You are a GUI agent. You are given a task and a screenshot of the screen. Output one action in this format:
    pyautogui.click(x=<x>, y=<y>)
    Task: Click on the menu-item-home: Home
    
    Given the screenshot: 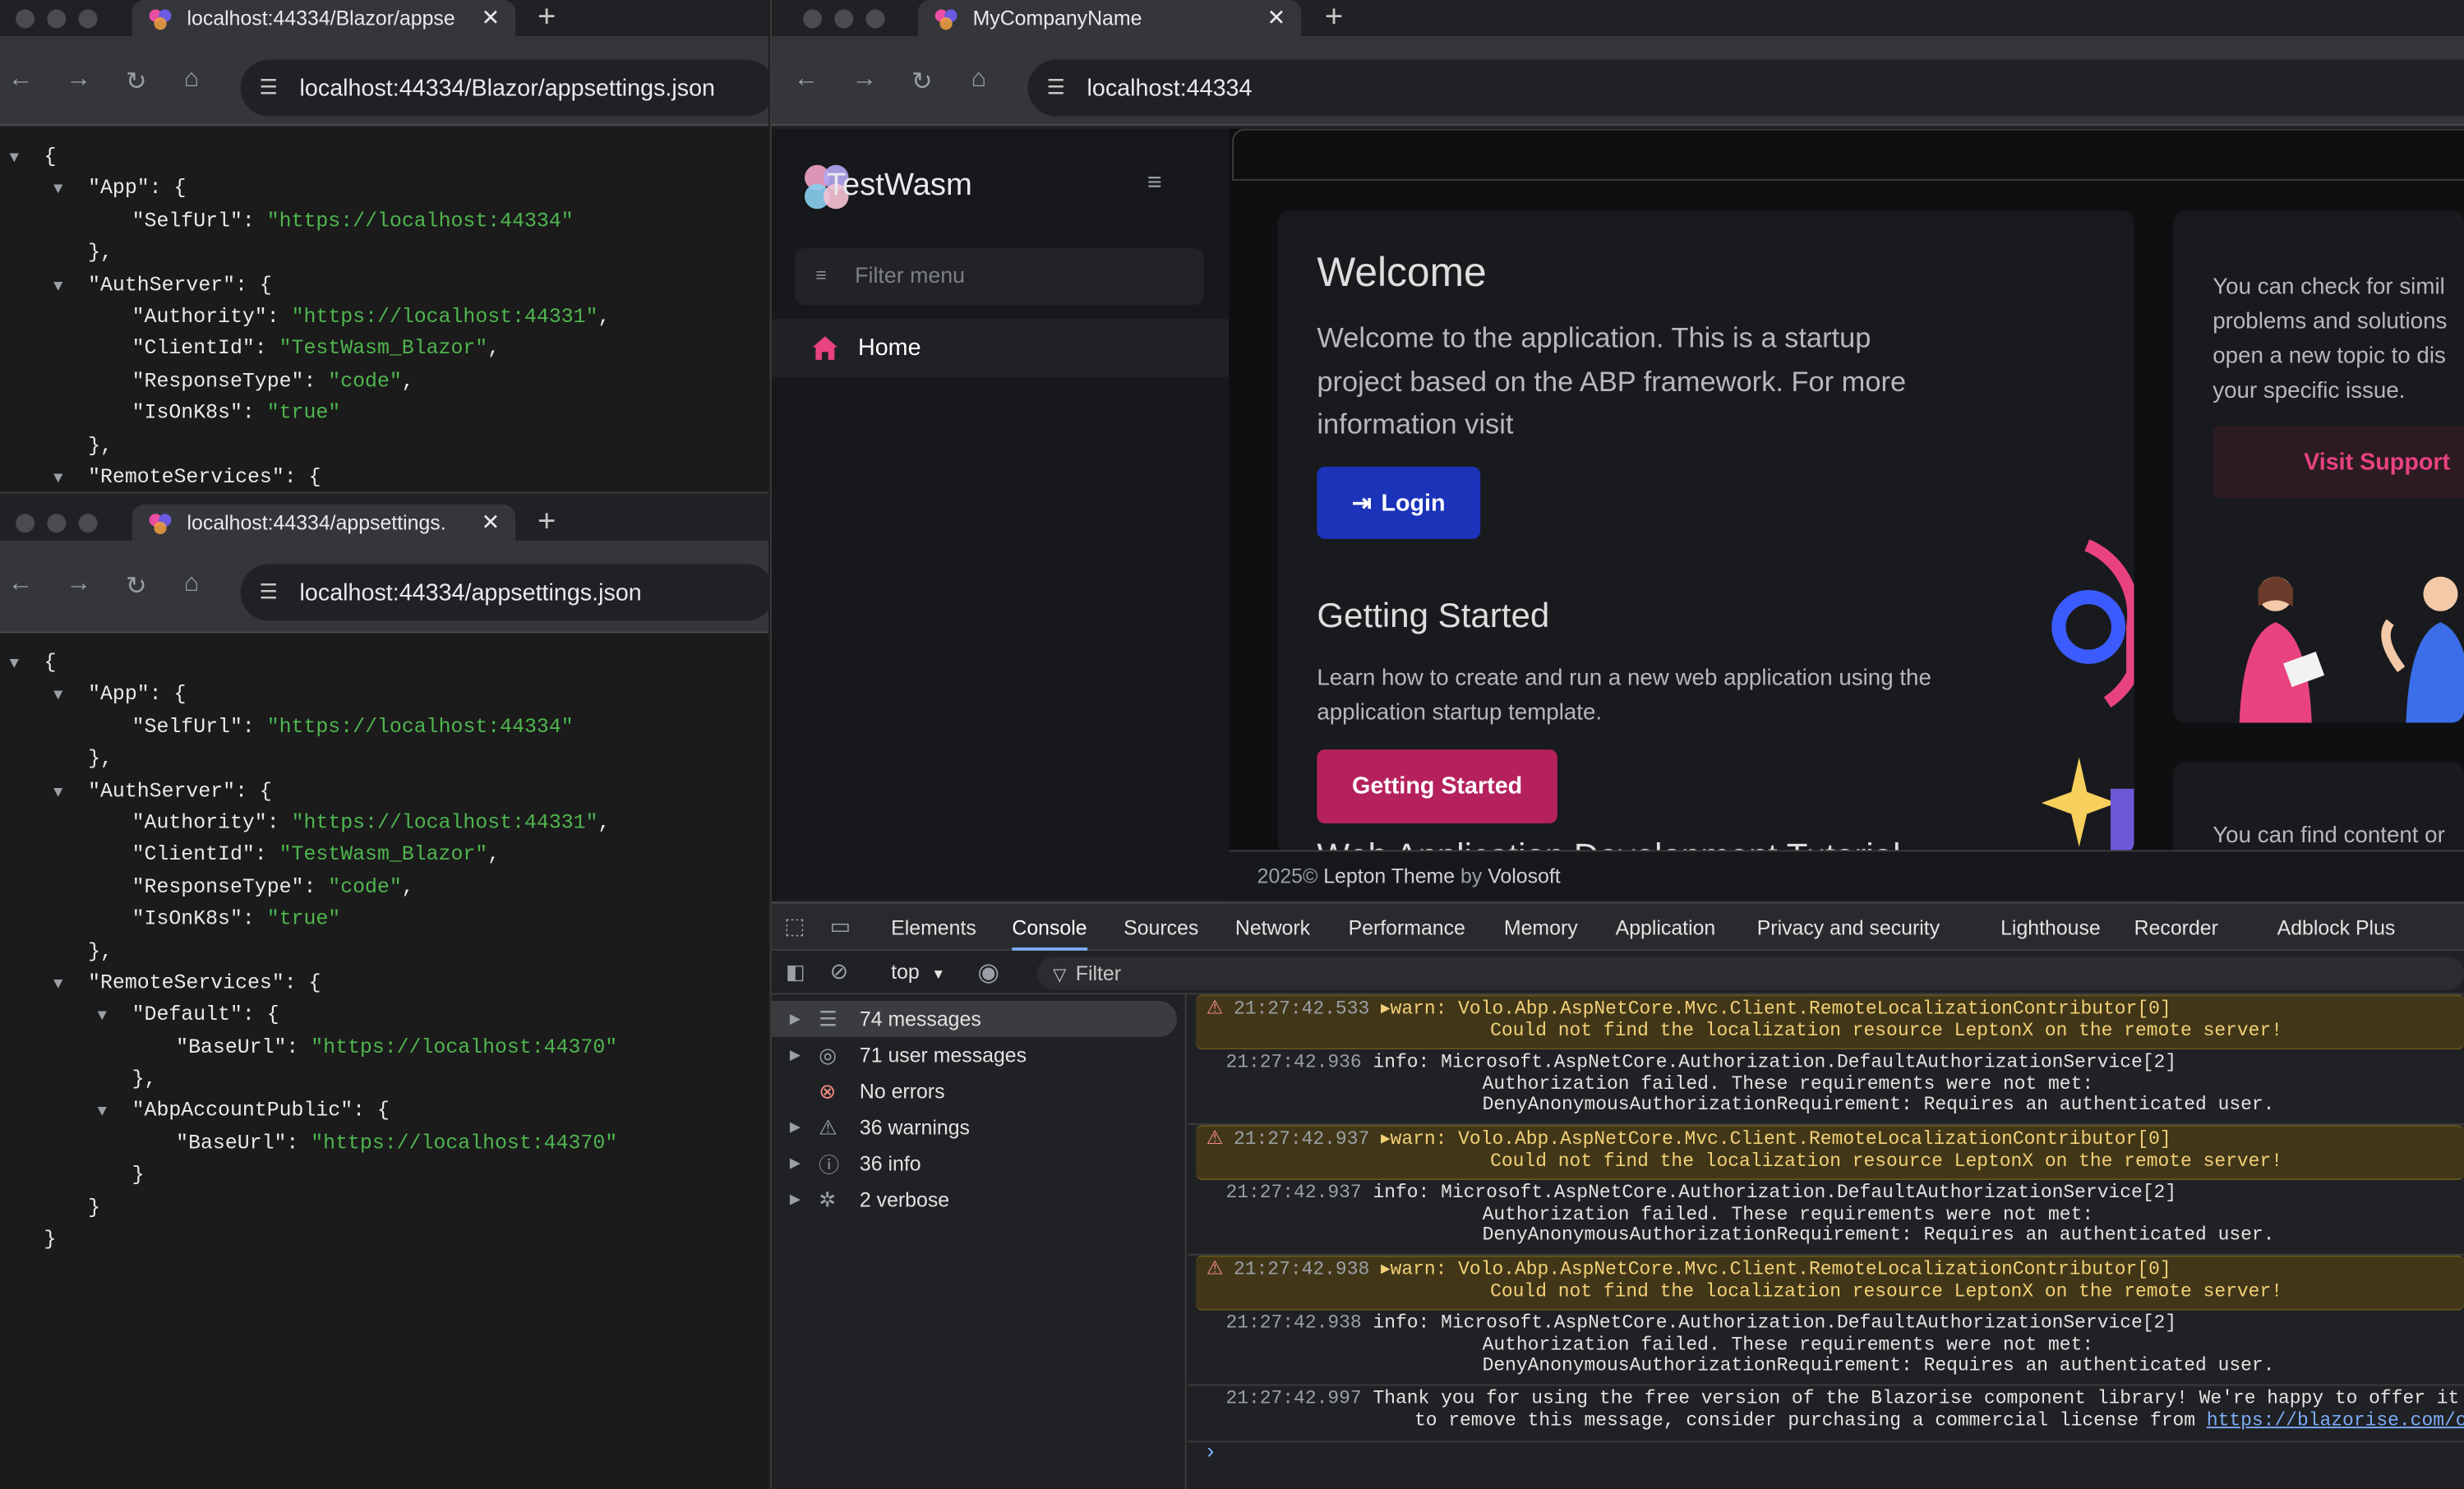 What is the action you would take?
    pyautogui.click(x=1000, y=348)
    